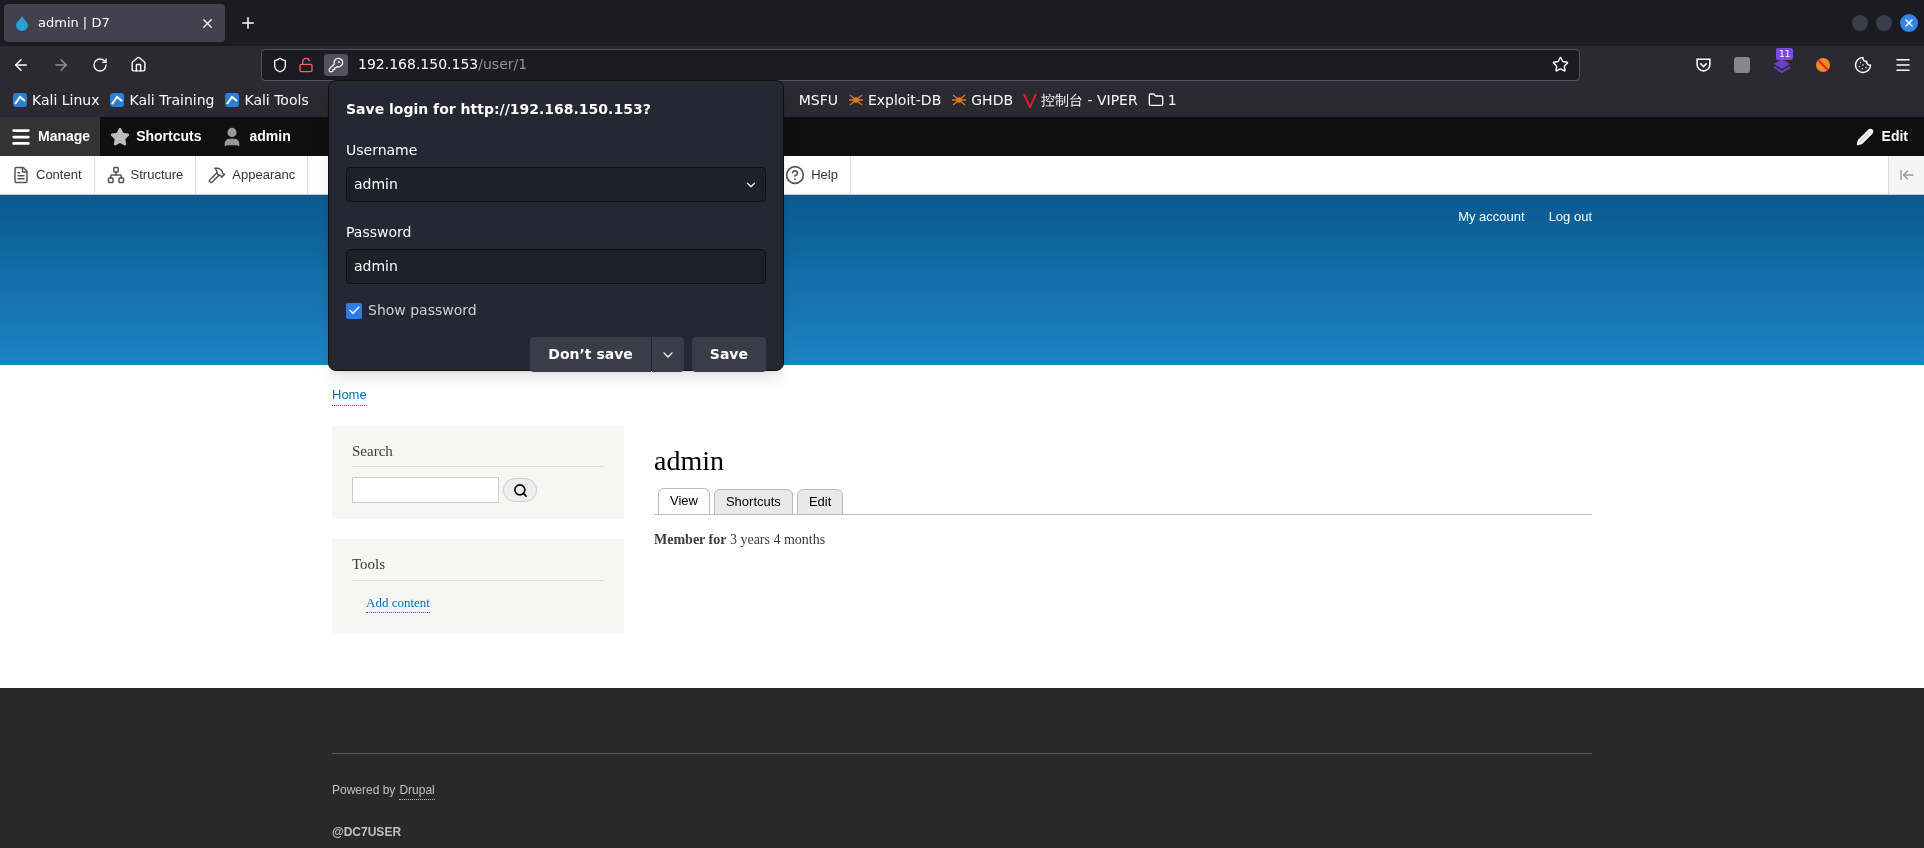 Image resolution: width=1924 pixels, height=848 pixels. Describe the element at coordinates (379, 232) in the screenshot. I see `field-label: Password` at that location.